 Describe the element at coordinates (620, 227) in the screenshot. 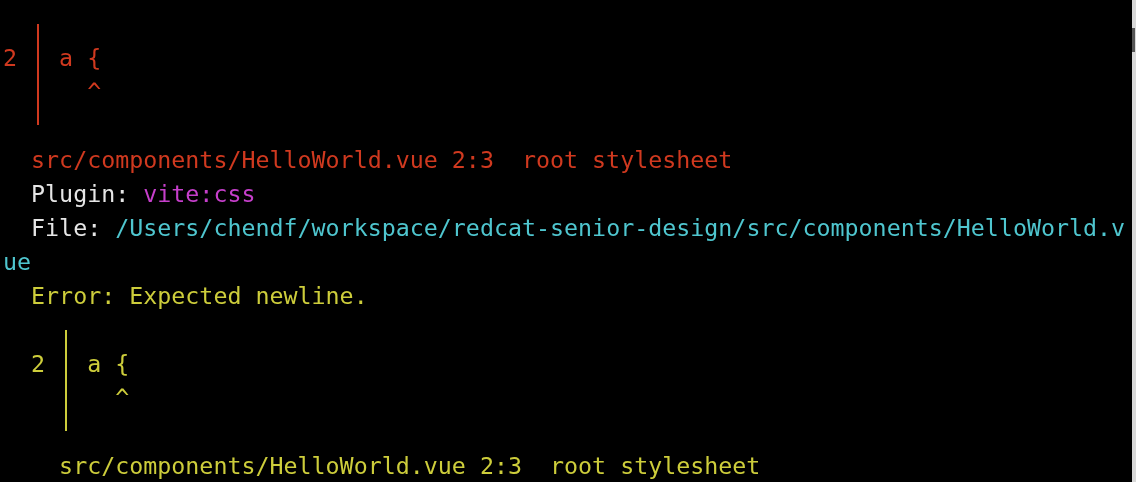

I see `terminal-text: /Users/chendf/workspace/redcat-senior-design/src/components/HelloWorld.v` at that location.